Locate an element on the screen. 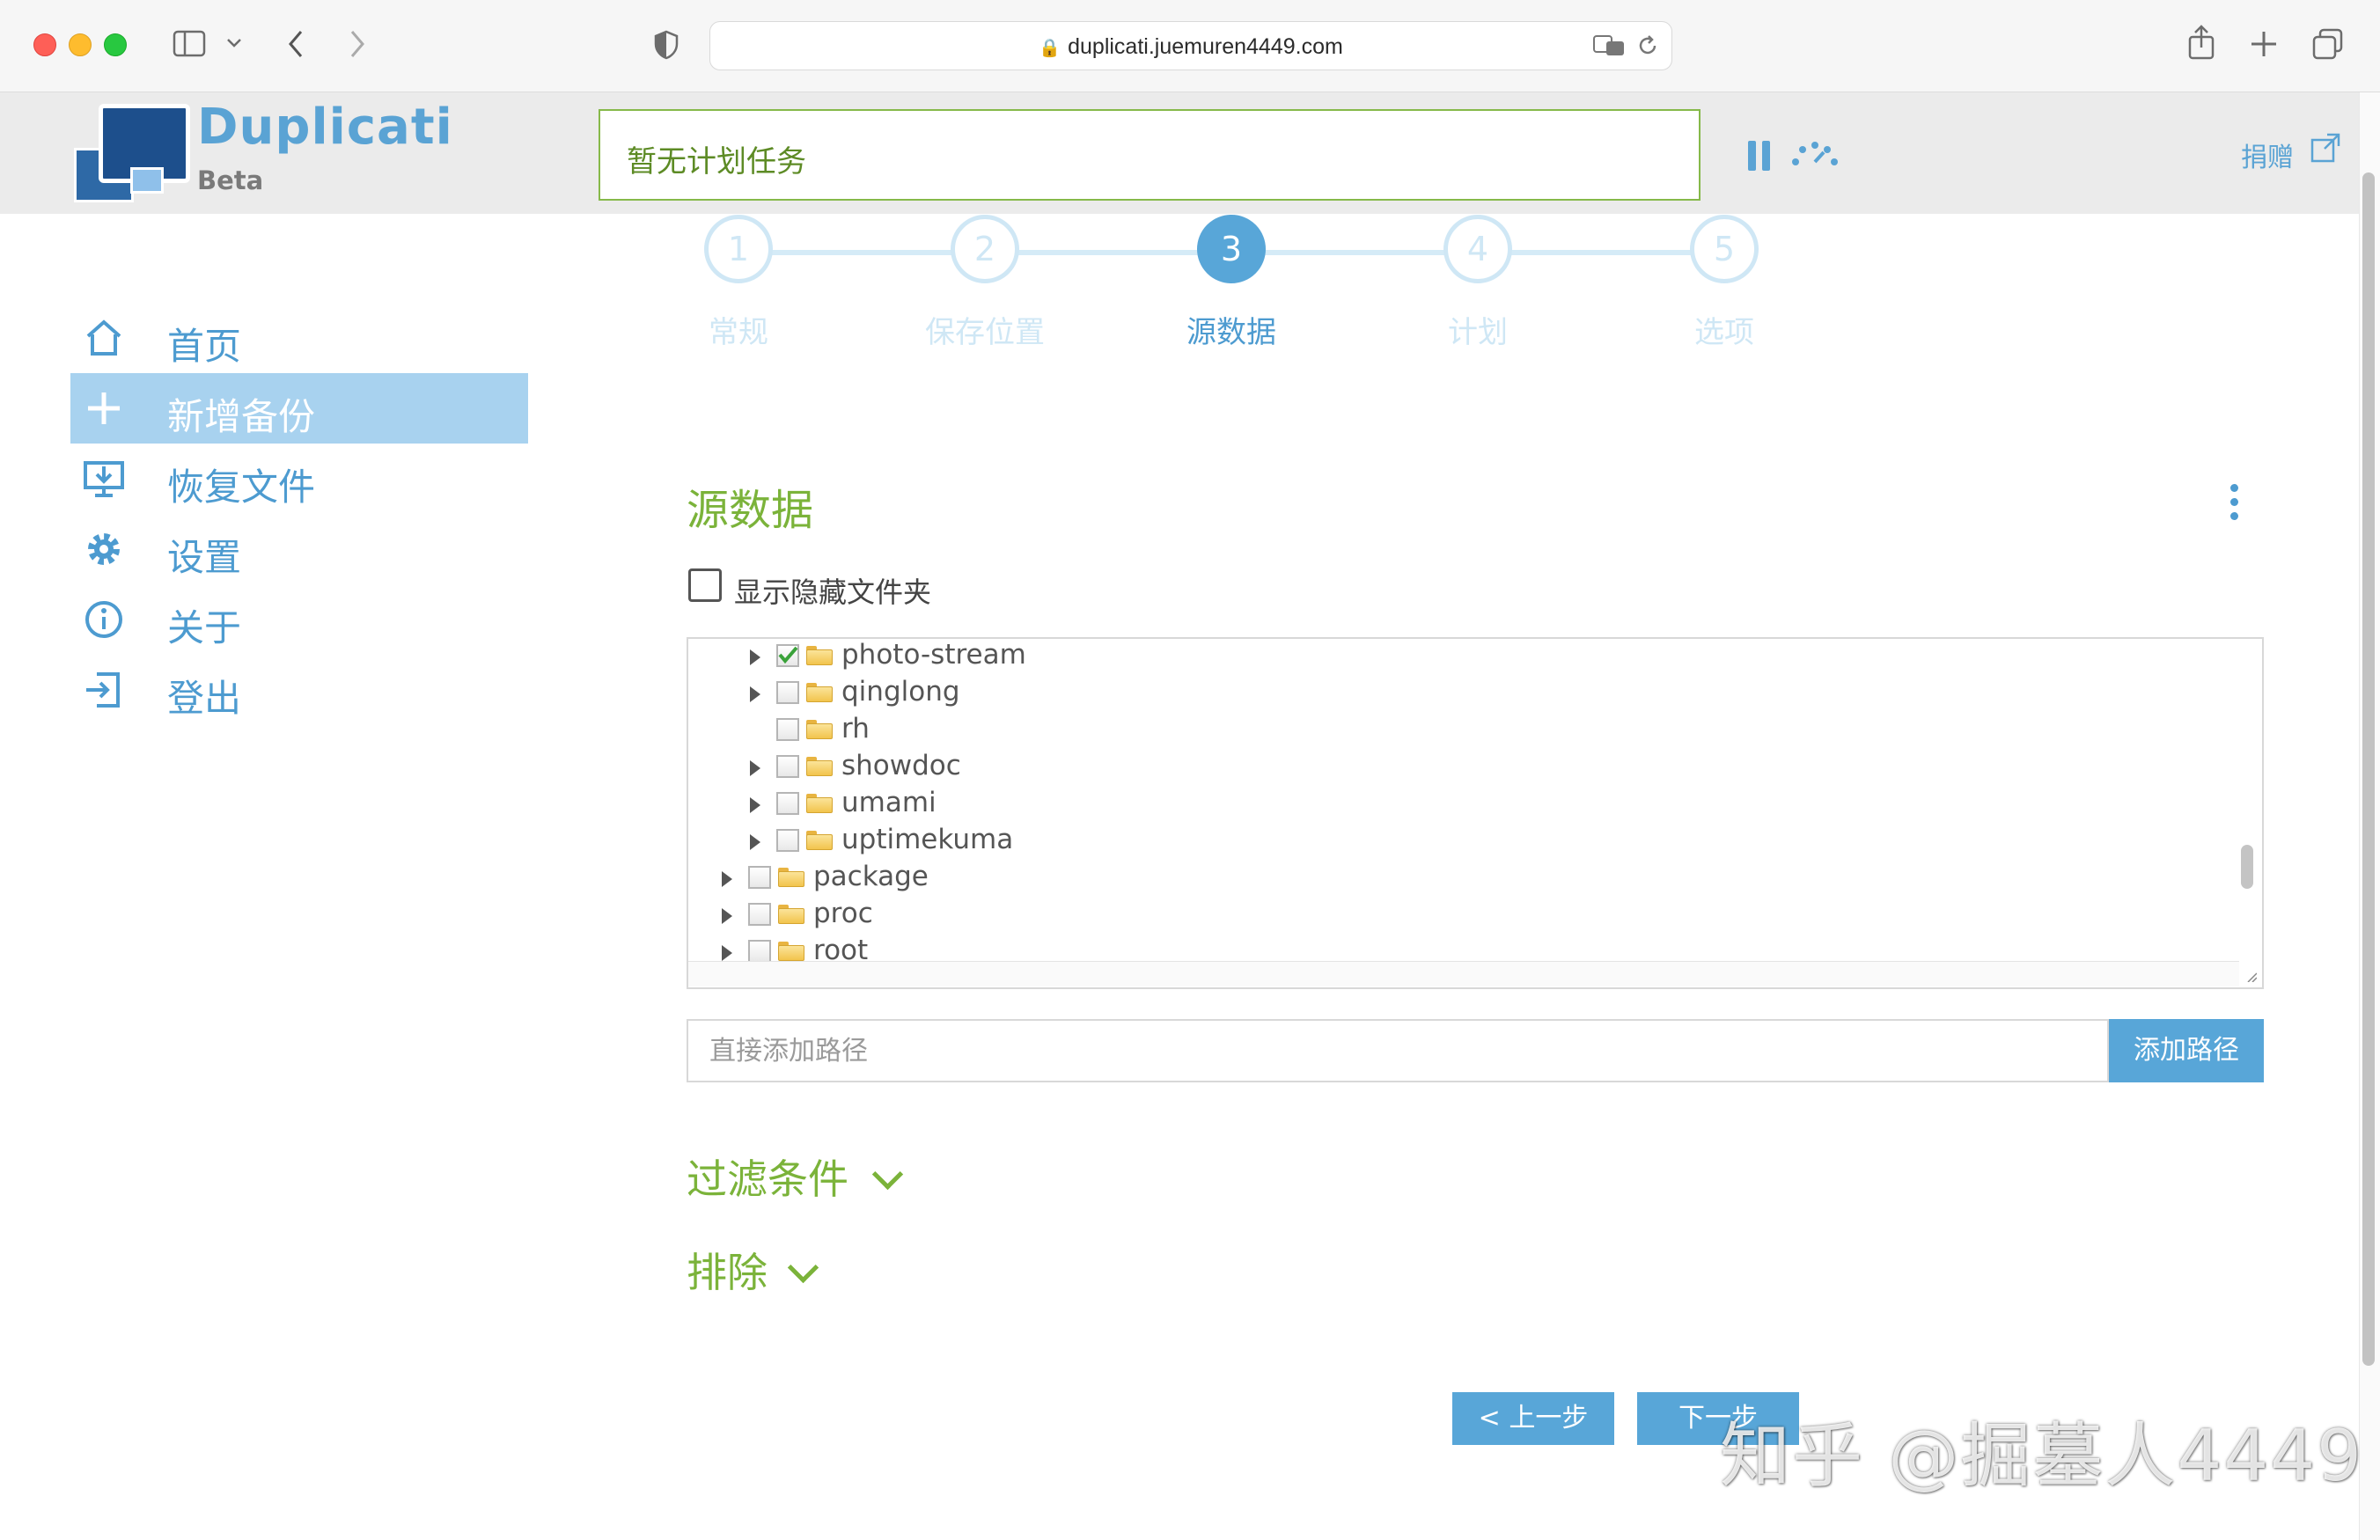 The height and width of the screenshot is (1540, 2380). tree-node-label: umami is located at coordinates (889, 803).